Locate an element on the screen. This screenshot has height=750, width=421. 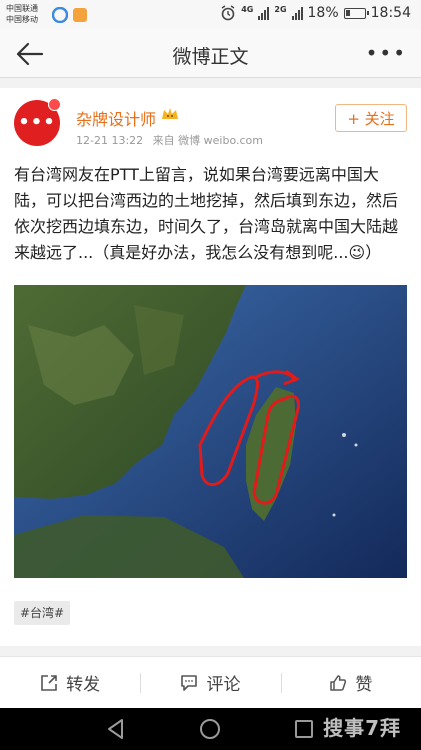
post-source: 来自 微博 weibo.com is located at coordinates (208, 140).